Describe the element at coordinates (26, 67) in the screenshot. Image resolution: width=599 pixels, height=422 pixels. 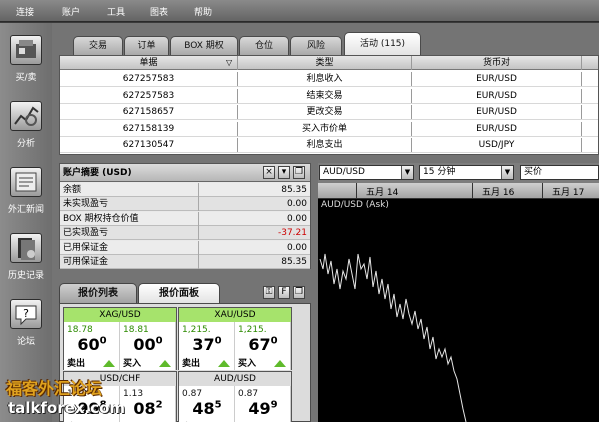
I see `sidebar-item-trade: 买/卖` at that location.